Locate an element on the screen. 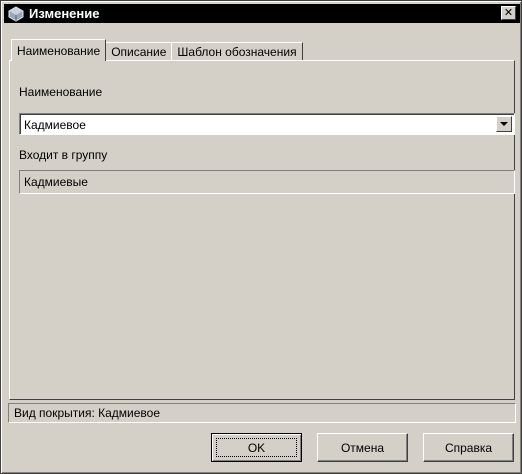 The width and height of the screenshot is (522, 474). ok-button: OK is located at coordinates (256, 447).